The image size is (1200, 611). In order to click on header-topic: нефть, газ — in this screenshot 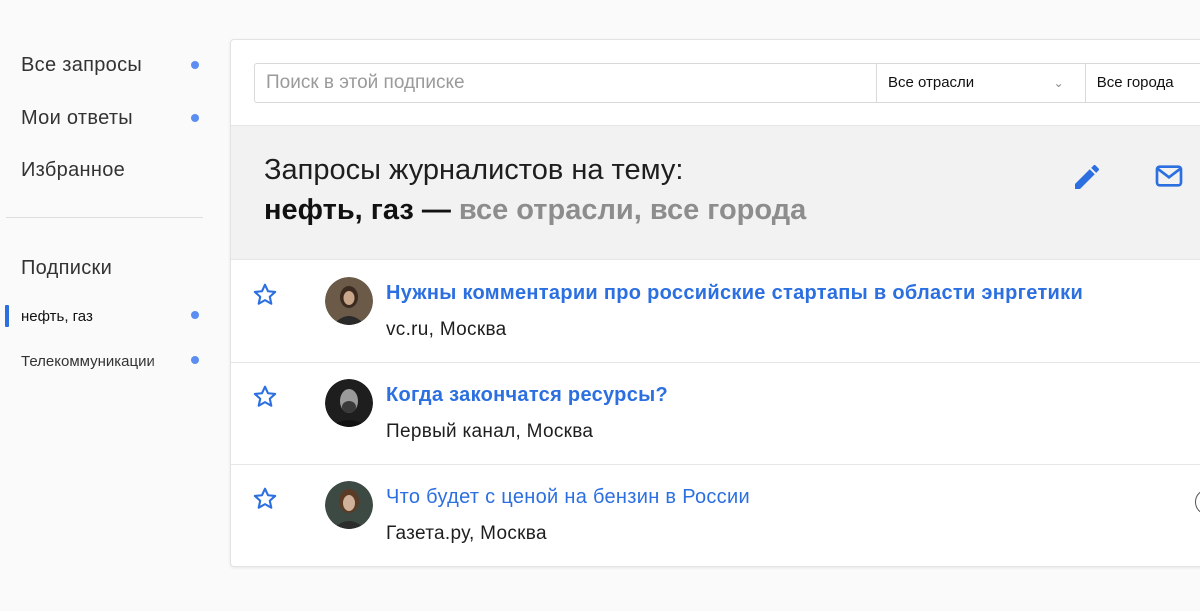, I will do `click(357, 210)`.